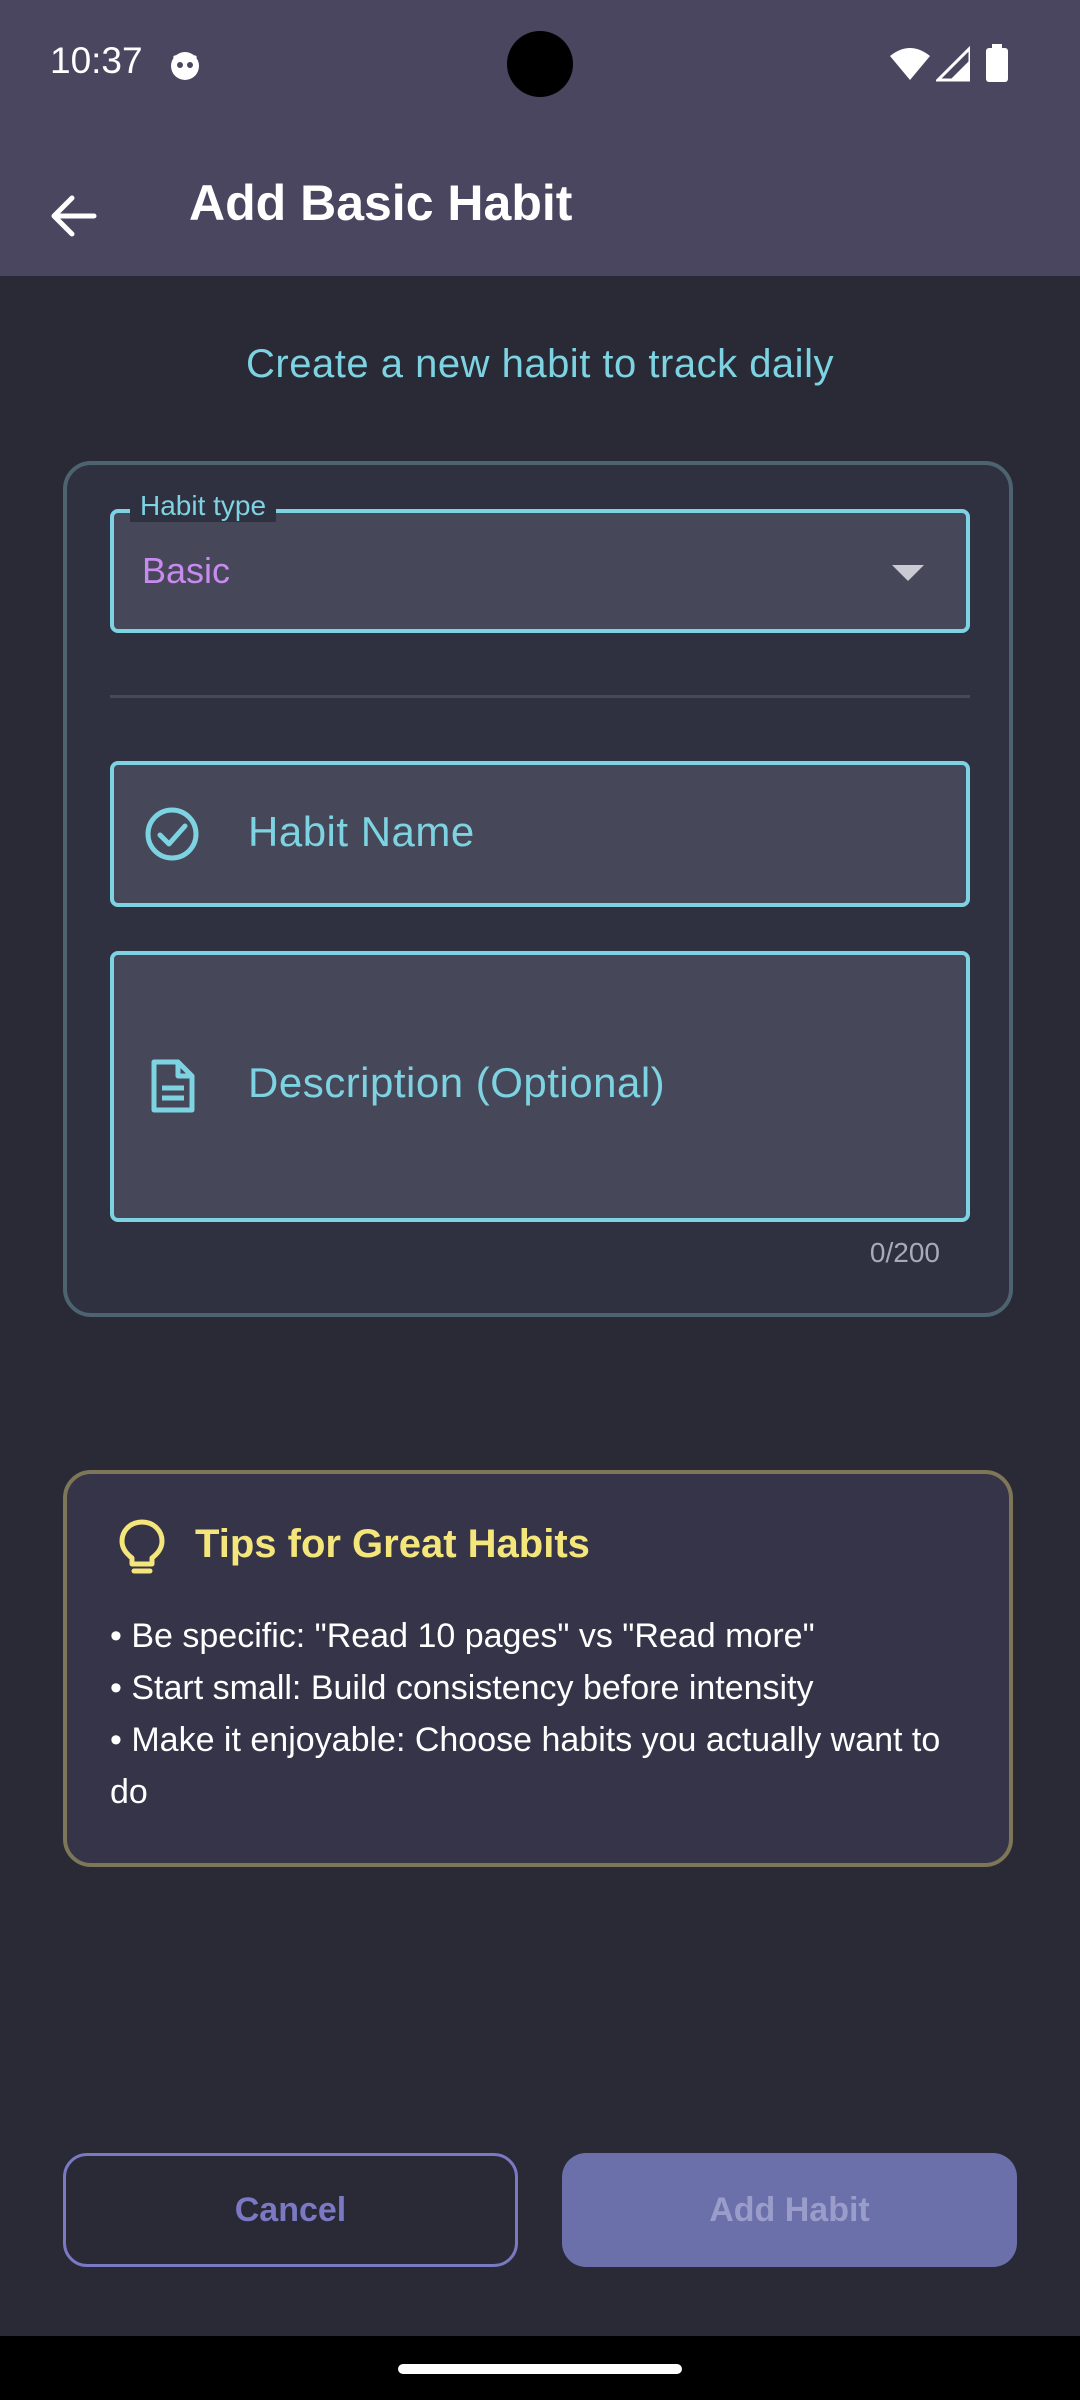 Image resolution: width=1080 pixels, height=2400 pixels. What do you see at coordinates (457, 1082) in the screenshot?
I see `description-placeholder: Description (Optional)` at bounding box center [457, 1082].